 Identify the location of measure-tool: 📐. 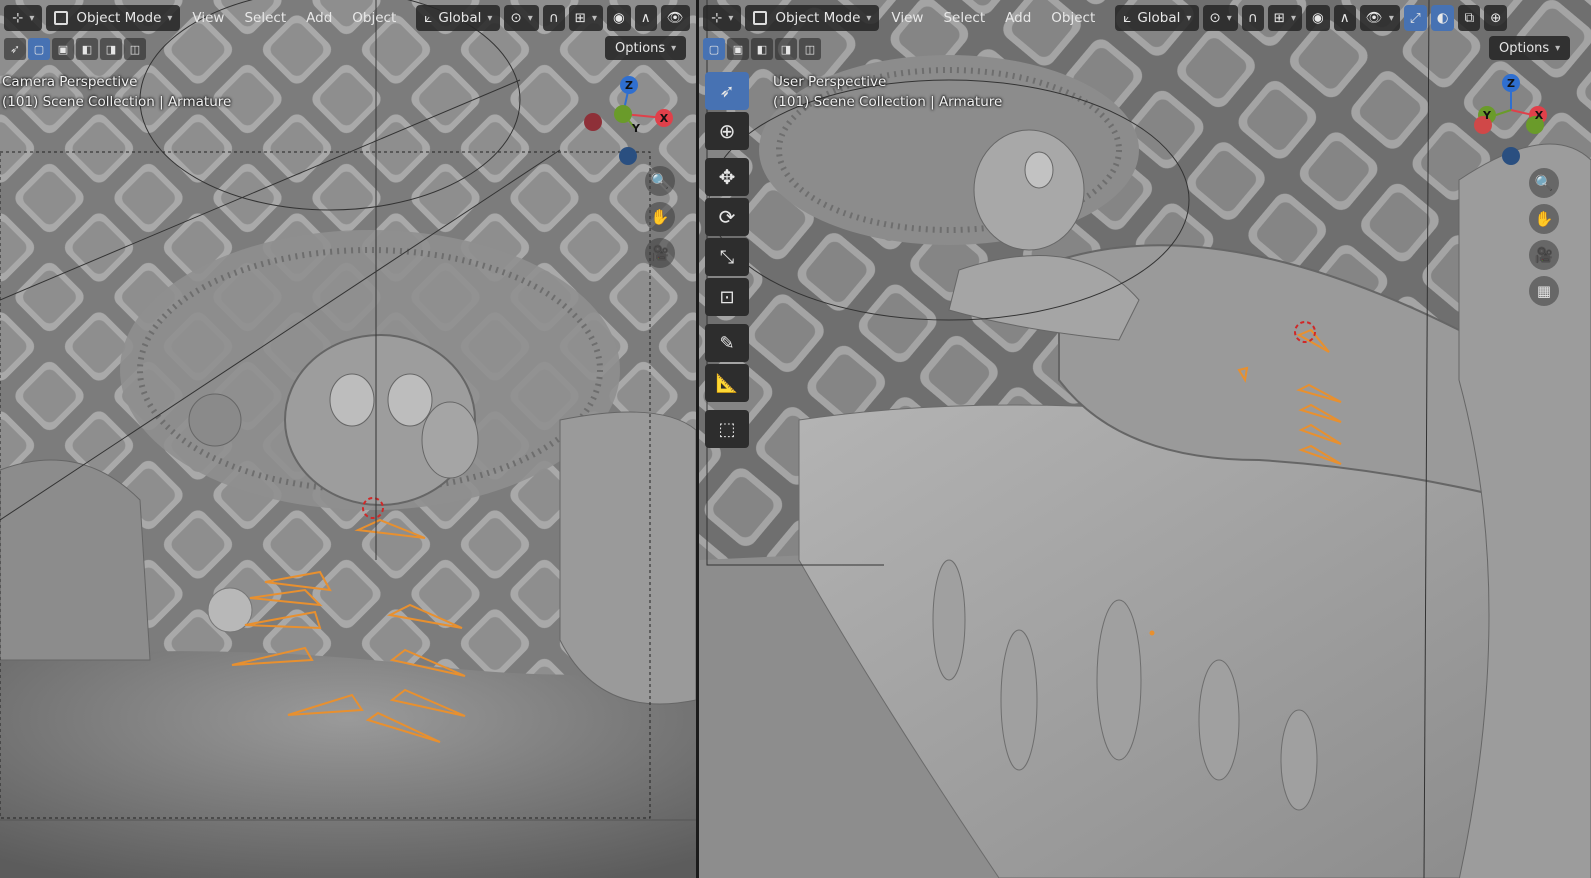
(727, 383).